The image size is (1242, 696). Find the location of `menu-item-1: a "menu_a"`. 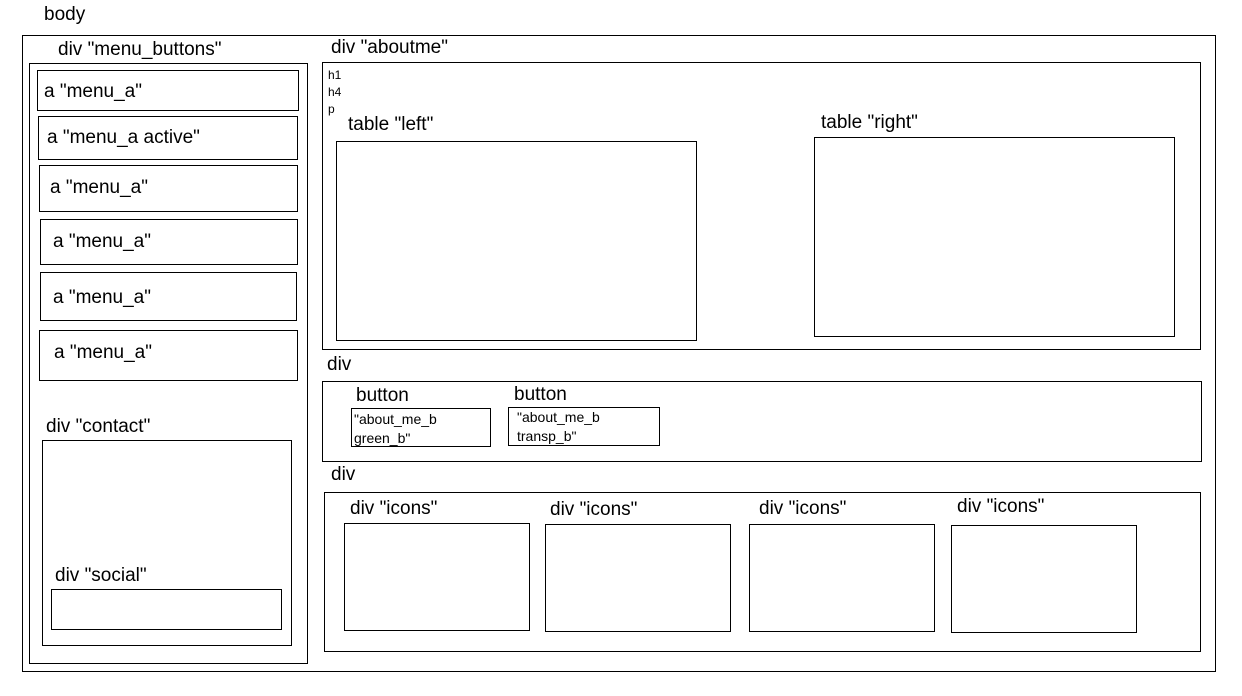

menu-item-1: a "menu_a" is located at coordinates (168, 90).